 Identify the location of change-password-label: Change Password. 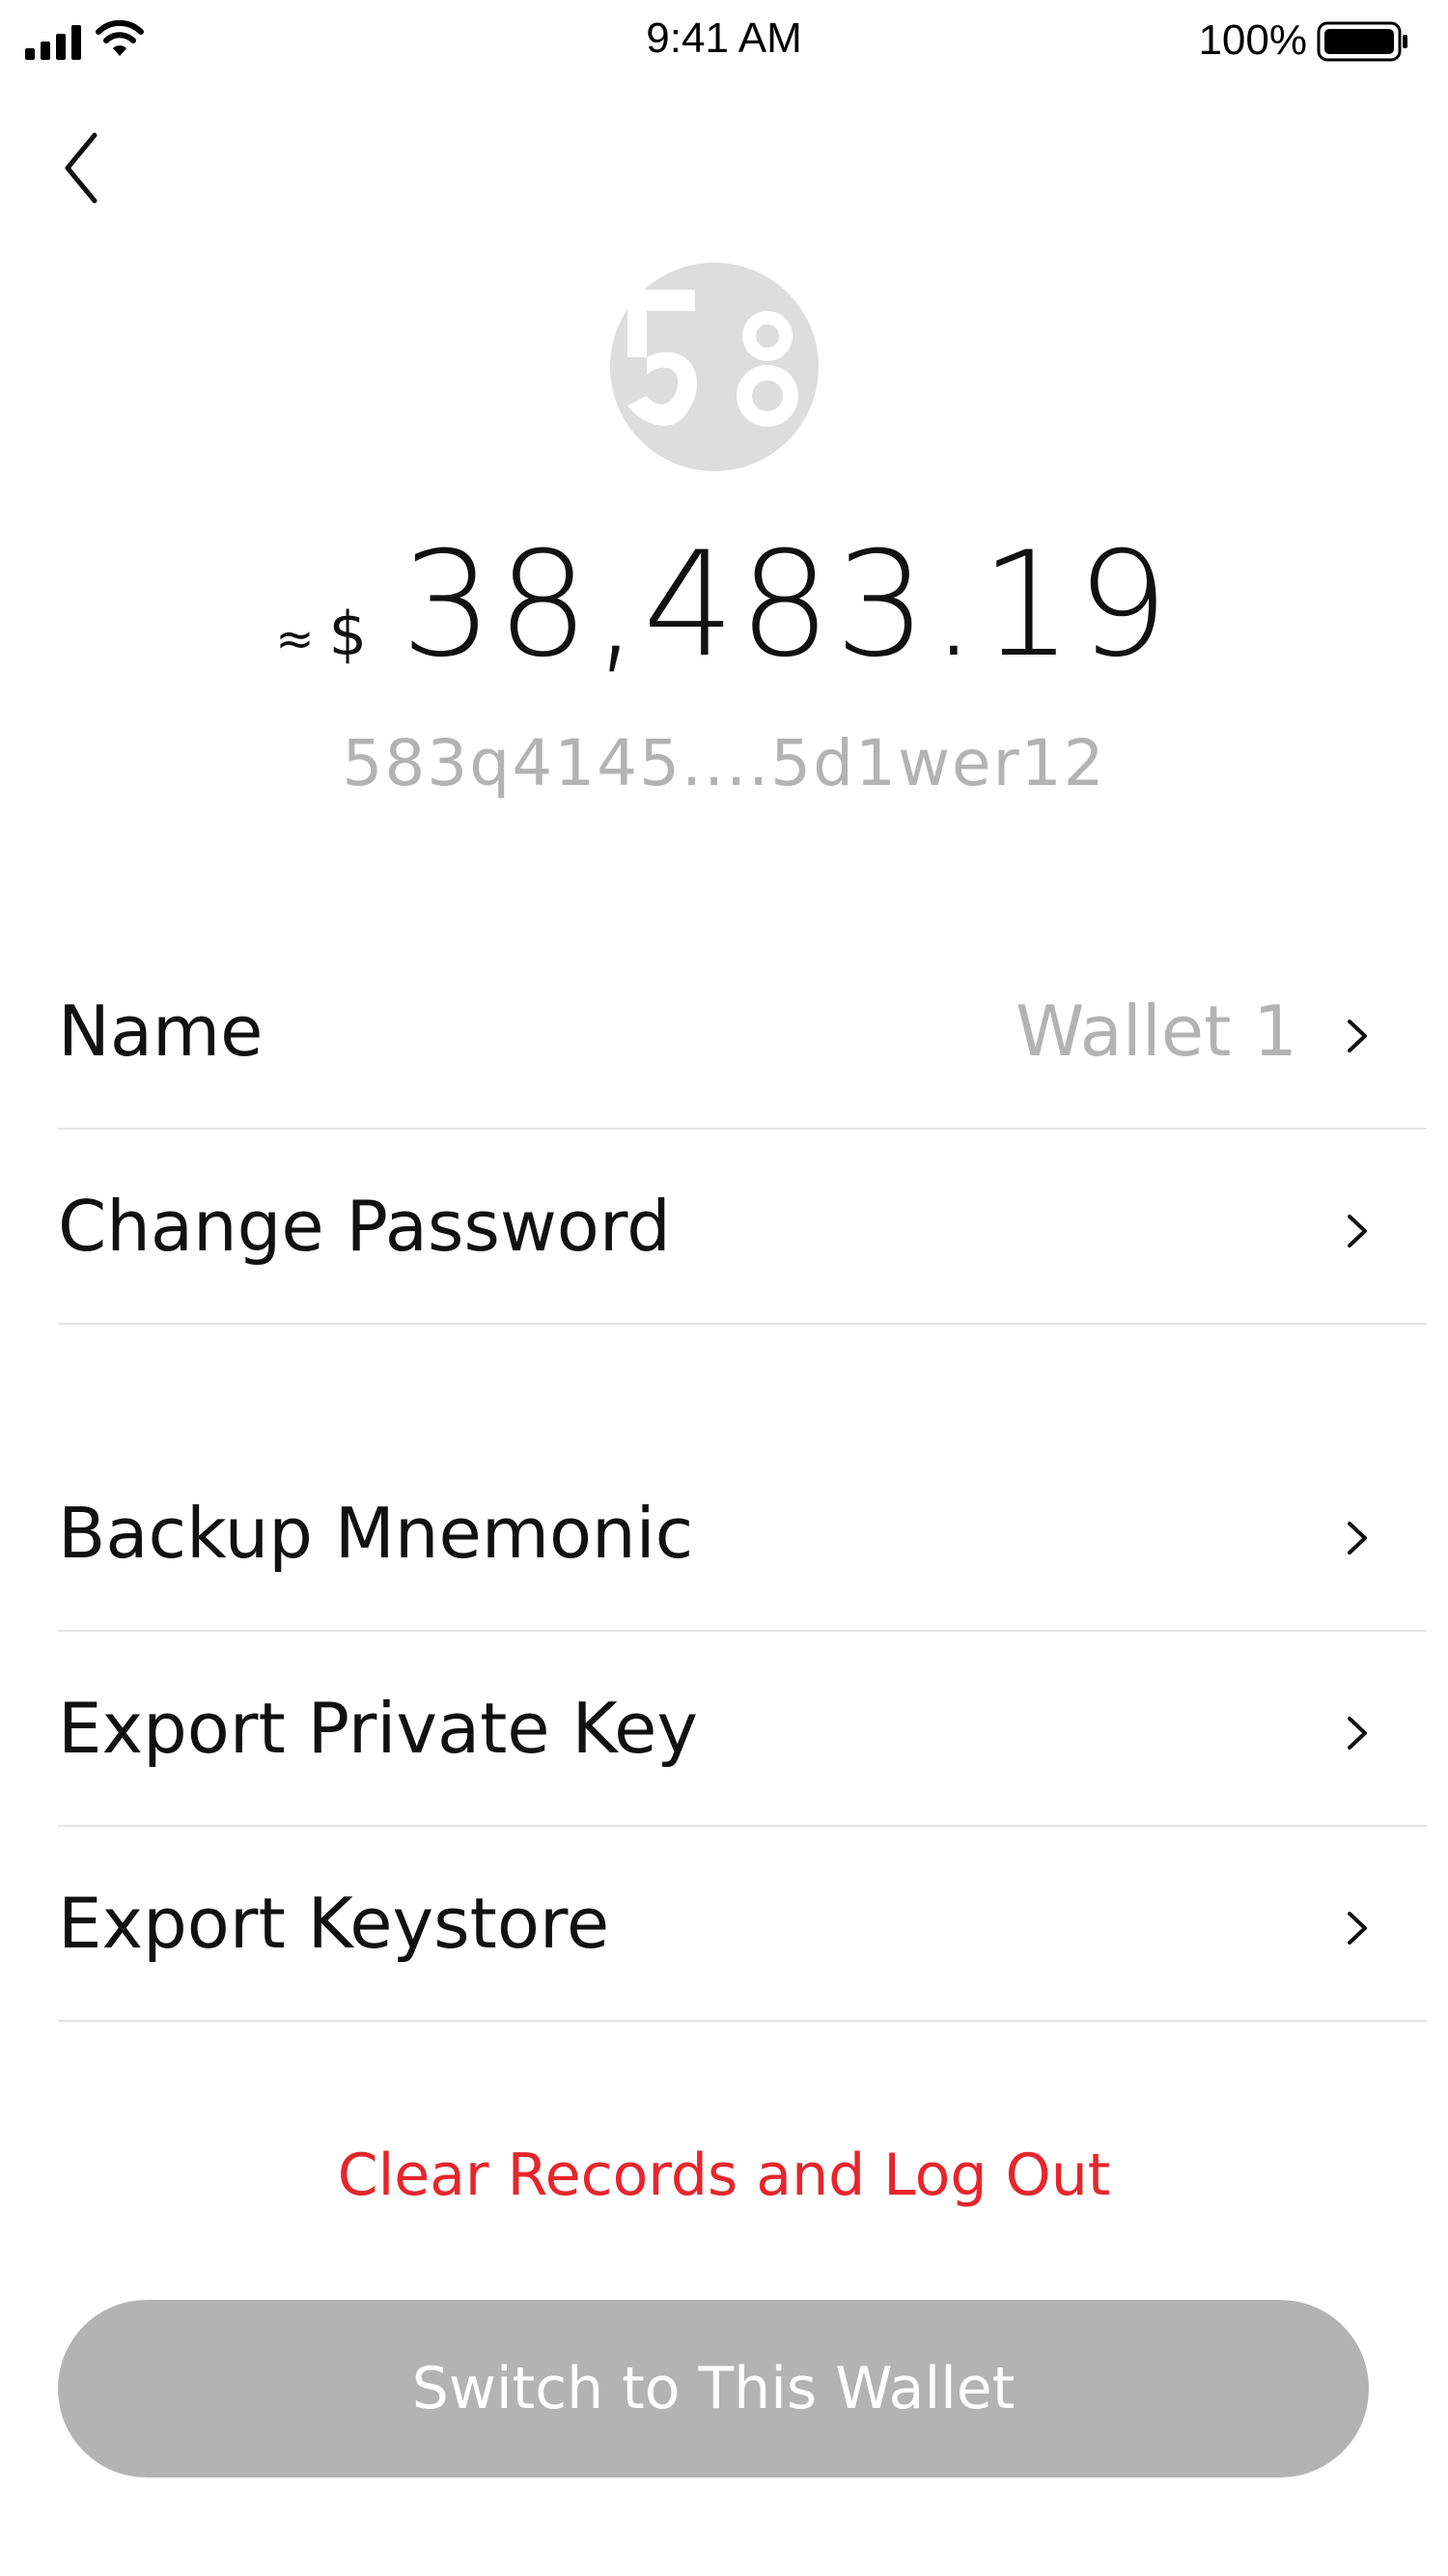
(365, 1227).